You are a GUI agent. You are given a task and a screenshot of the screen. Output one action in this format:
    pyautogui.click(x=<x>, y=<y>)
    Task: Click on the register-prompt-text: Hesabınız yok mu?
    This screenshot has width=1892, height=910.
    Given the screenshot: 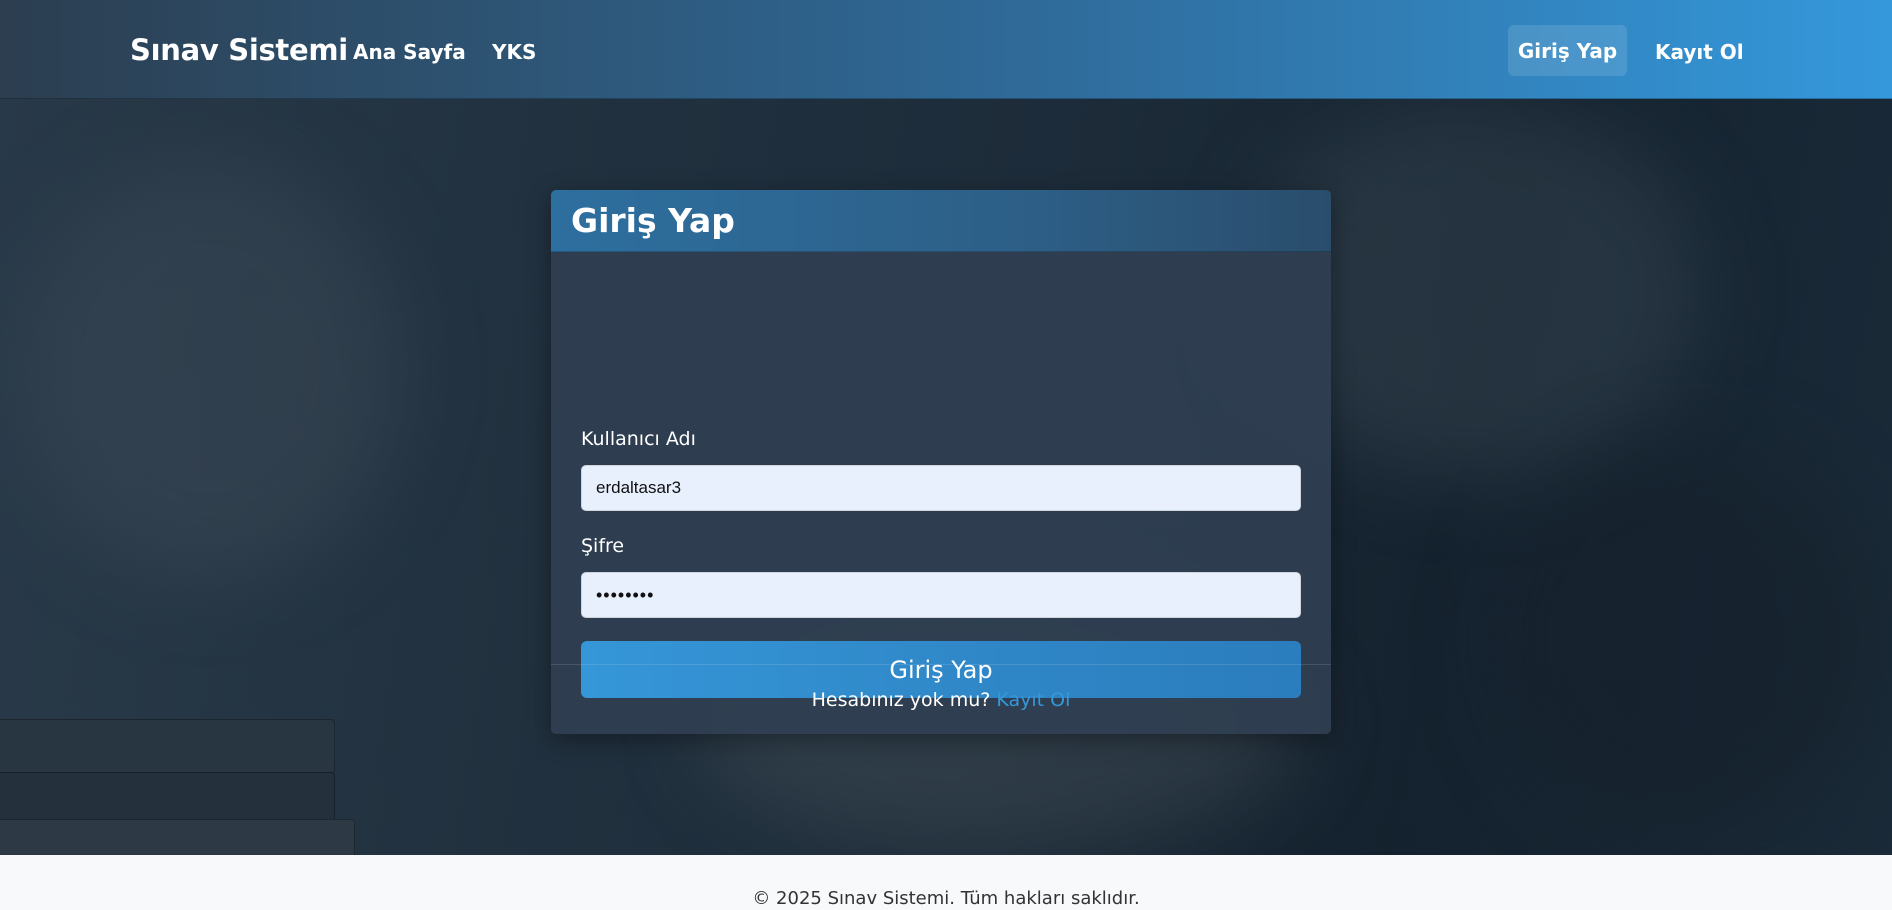 What is the action you would take?
    pyautogui.click(x=901, y=699)
    